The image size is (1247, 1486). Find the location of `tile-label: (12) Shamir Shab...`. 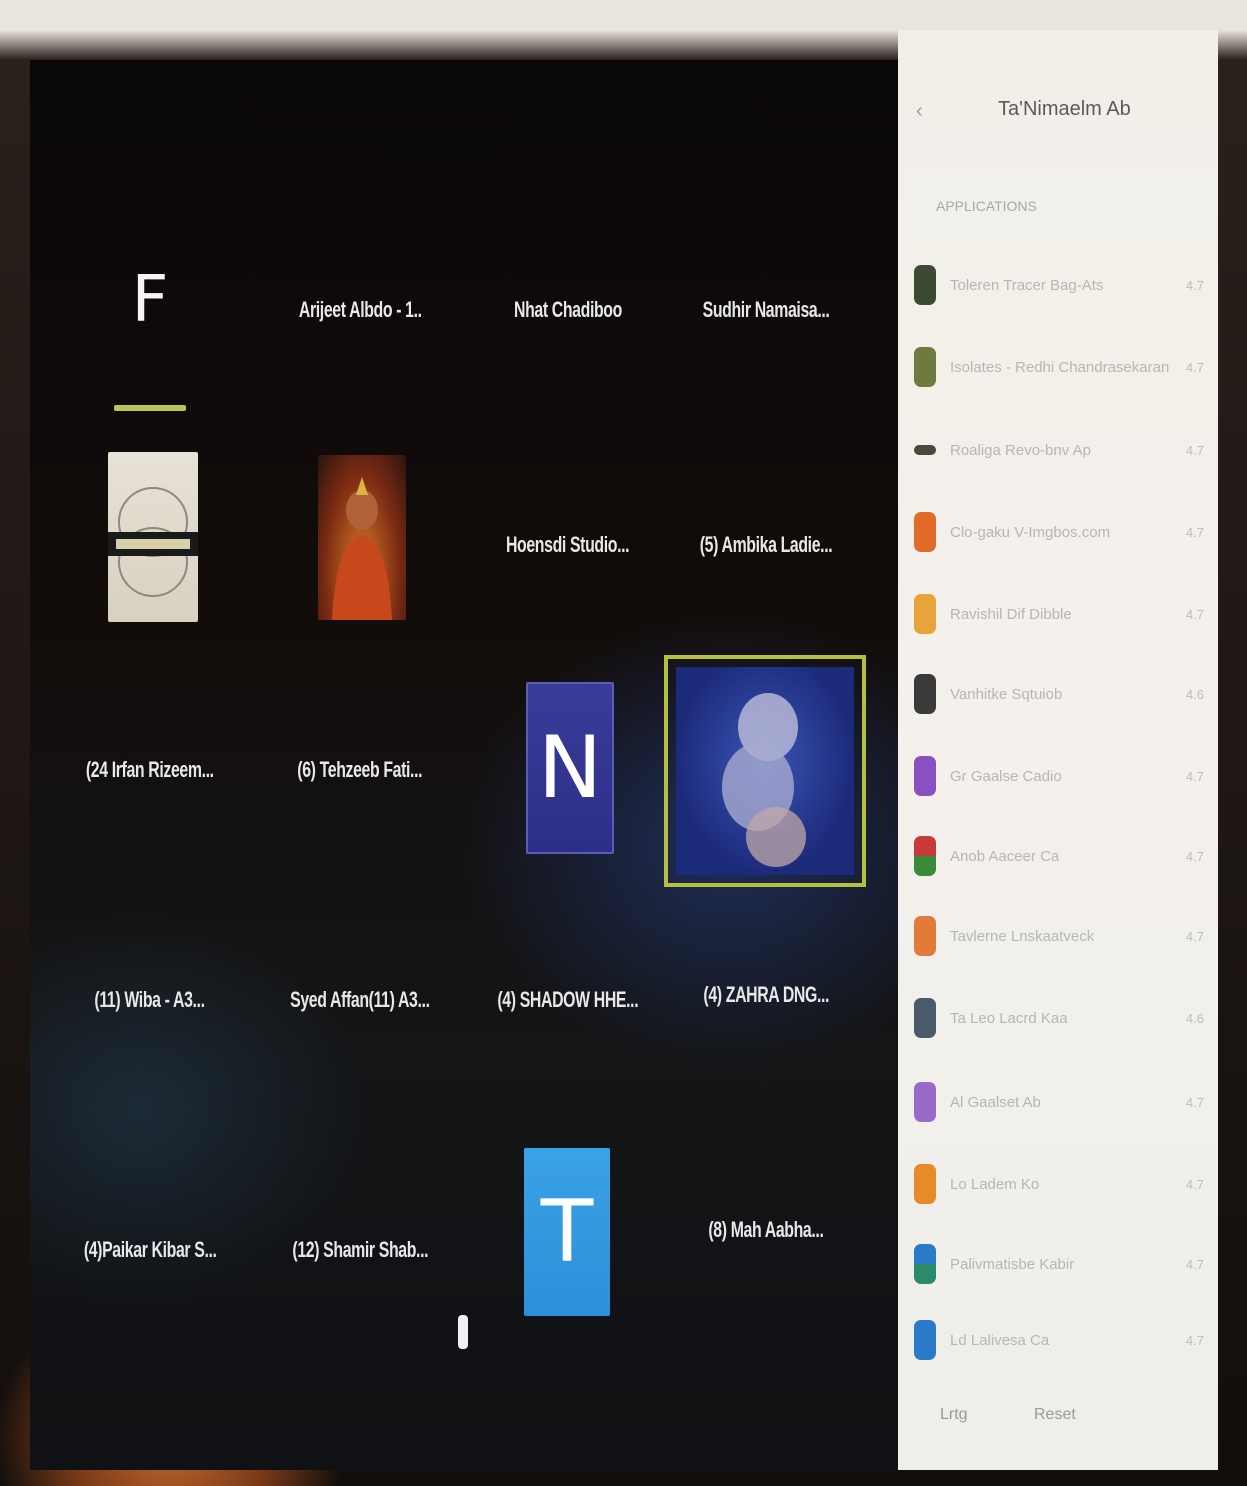

tile-label: (12) Shamir Shab... is located at coordinates (360, 1249).